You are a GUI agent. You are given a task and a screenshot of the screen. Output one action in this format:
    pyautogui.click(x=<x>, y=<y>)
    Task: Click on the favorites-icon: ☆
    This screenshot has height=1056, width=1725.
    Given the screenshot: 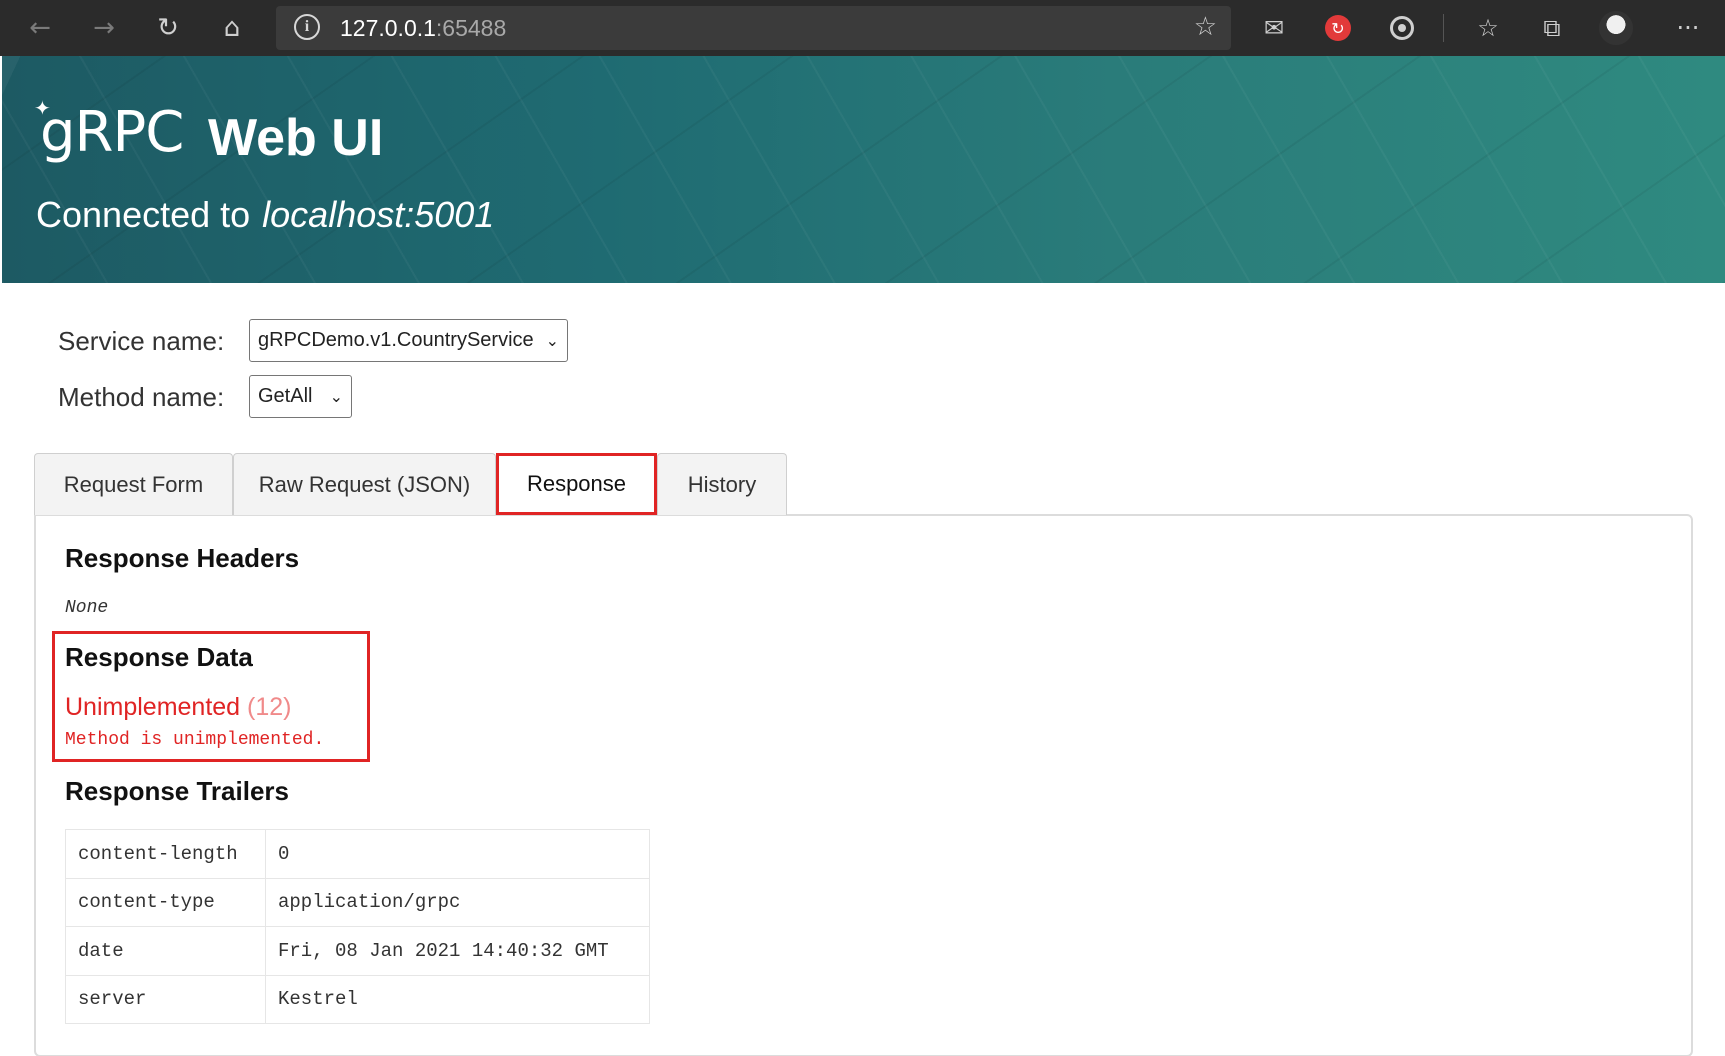 What is the action you would take?
    pyautogui.click(x=1488, y=28)
    